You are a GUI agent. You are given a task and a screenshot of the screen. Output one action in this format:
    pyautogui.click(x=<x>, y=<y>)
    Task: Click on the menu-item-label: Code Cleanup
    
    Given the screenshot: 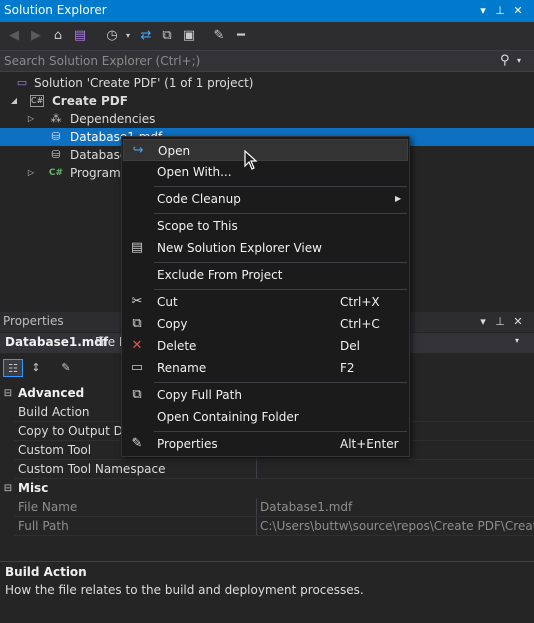 What is the action you would take?
    pyautogui.click(x=199, y=199)
    